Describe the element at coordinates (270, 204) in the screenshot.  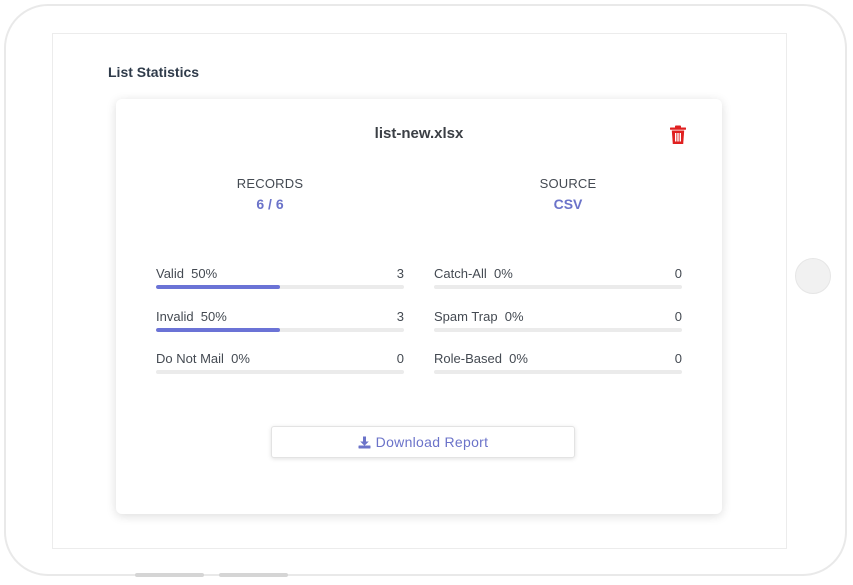
I see `records-value: 6 / 6` at that location.